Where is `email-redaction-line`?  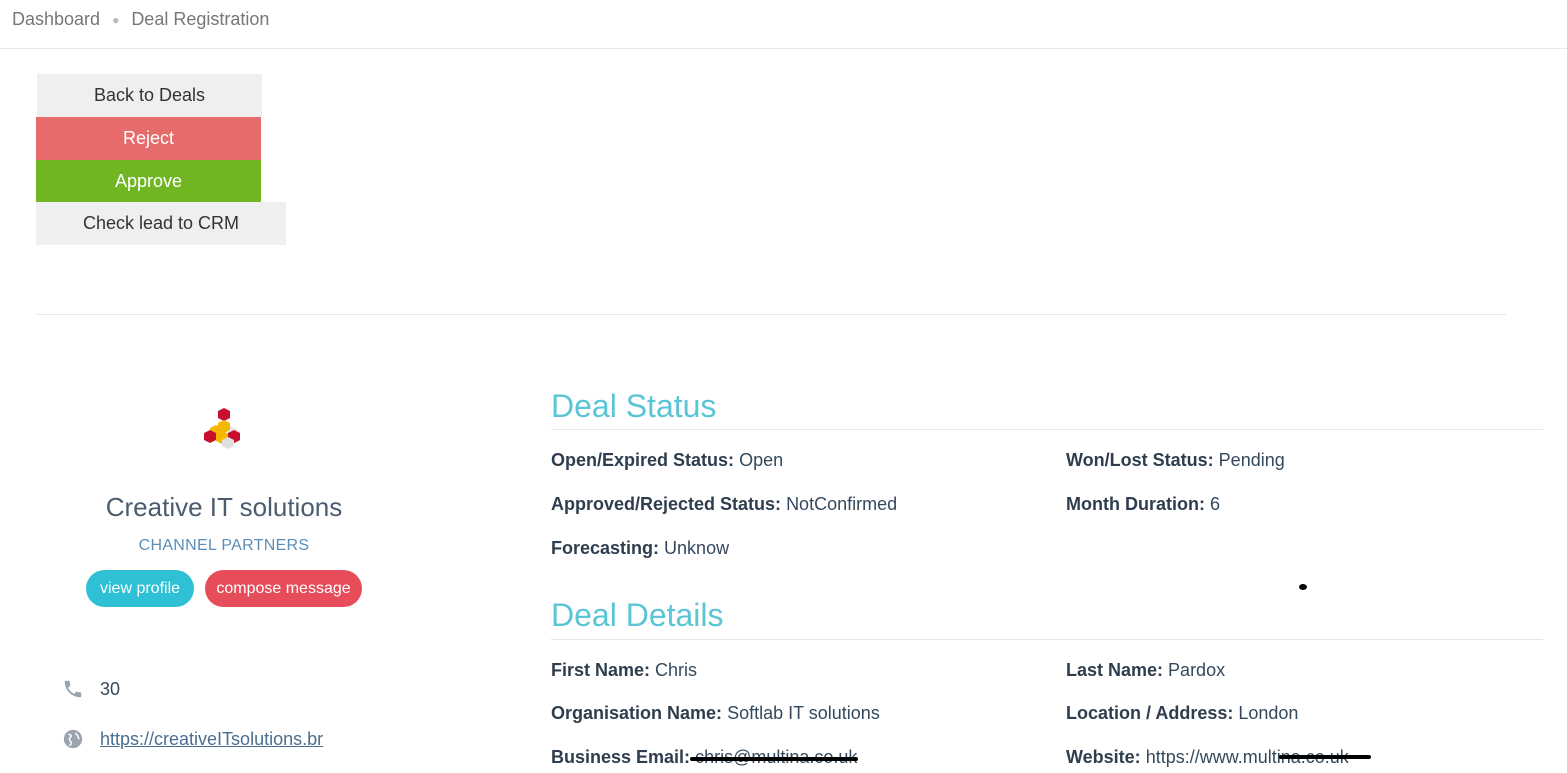 email-redaction-line is located at coordinates (774, 759).